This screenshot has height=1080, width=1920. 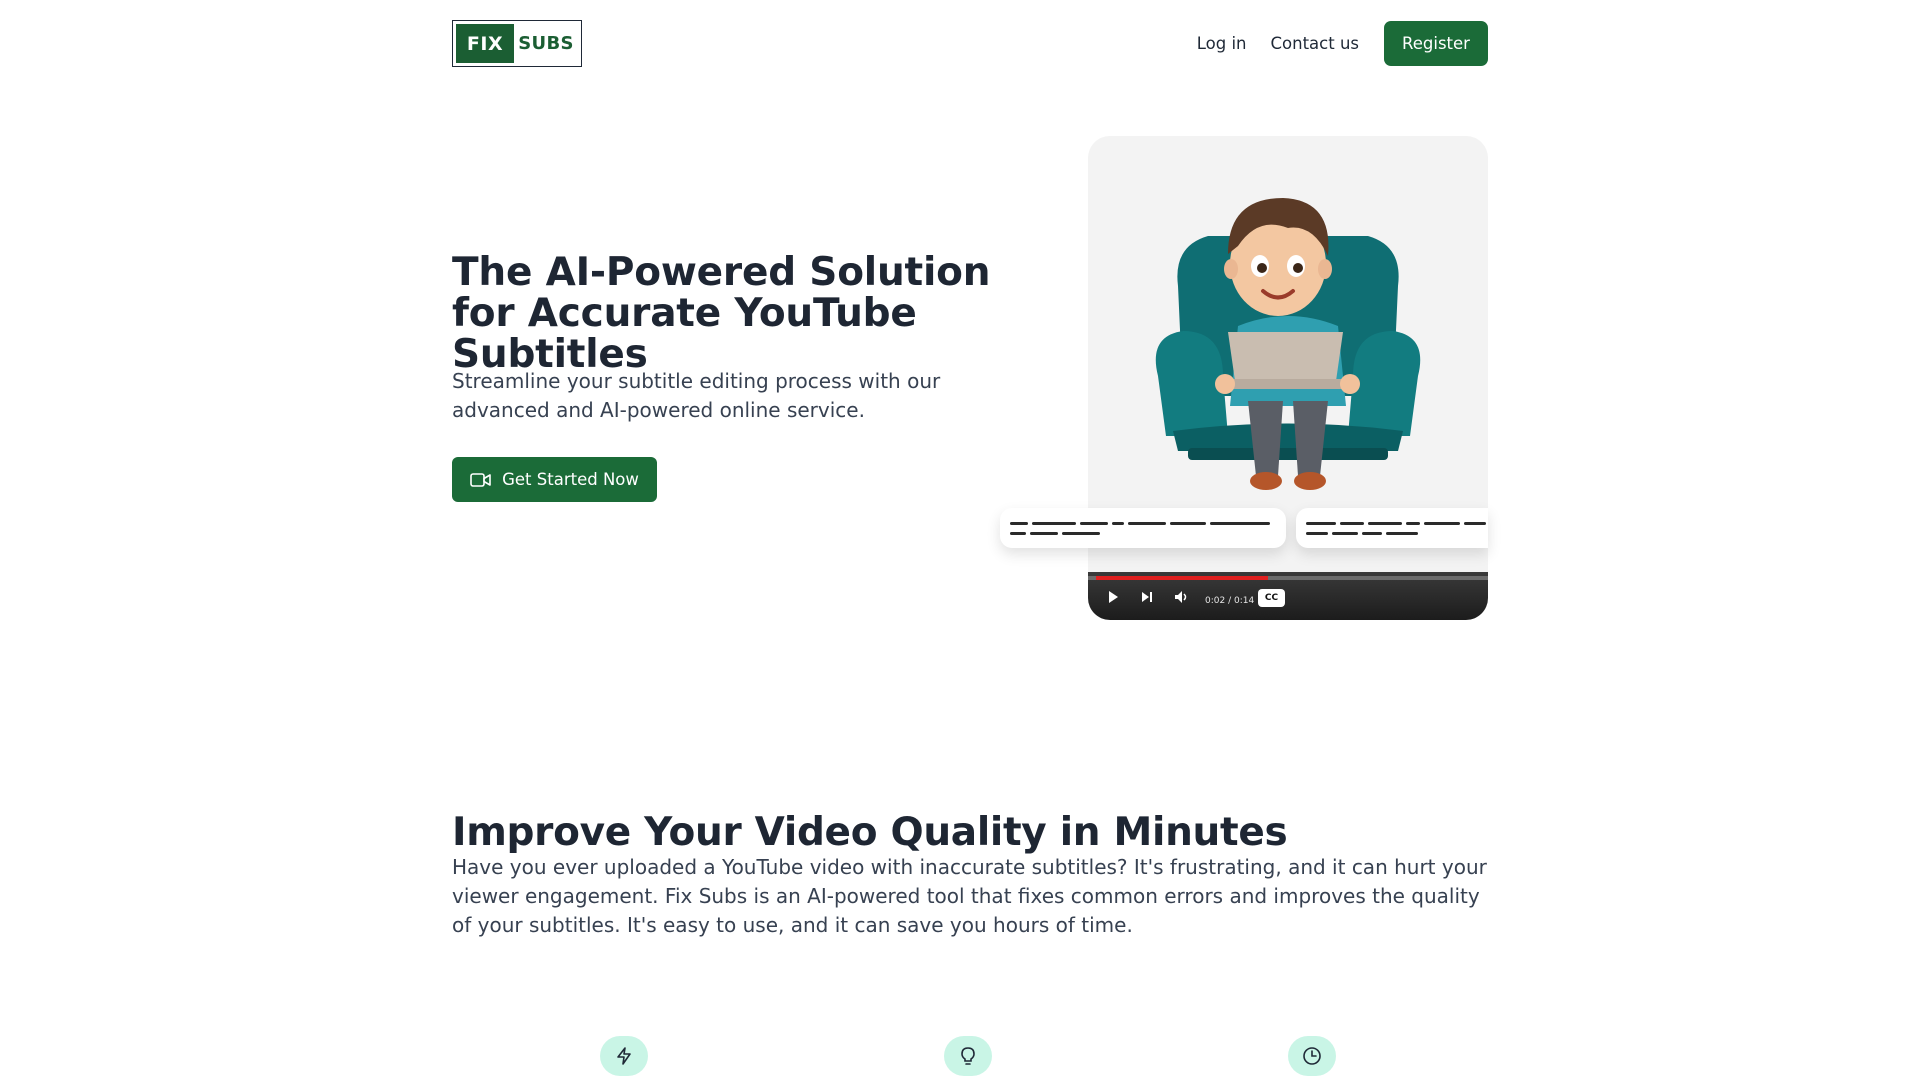 I want to click on logo-subs: SUBS, so click(x=546, y=43).